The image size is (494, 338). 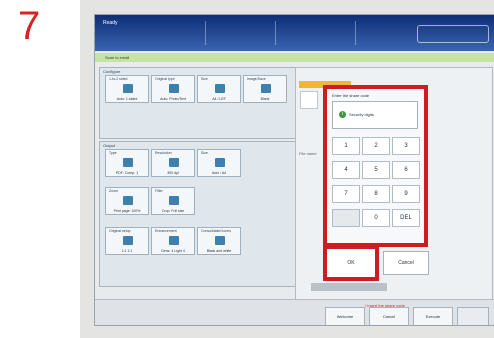 What do you see at coordinates (173, 173) in the screenshot?
I see `tile-value: 300 dpi` at bounding box center [173, 173].